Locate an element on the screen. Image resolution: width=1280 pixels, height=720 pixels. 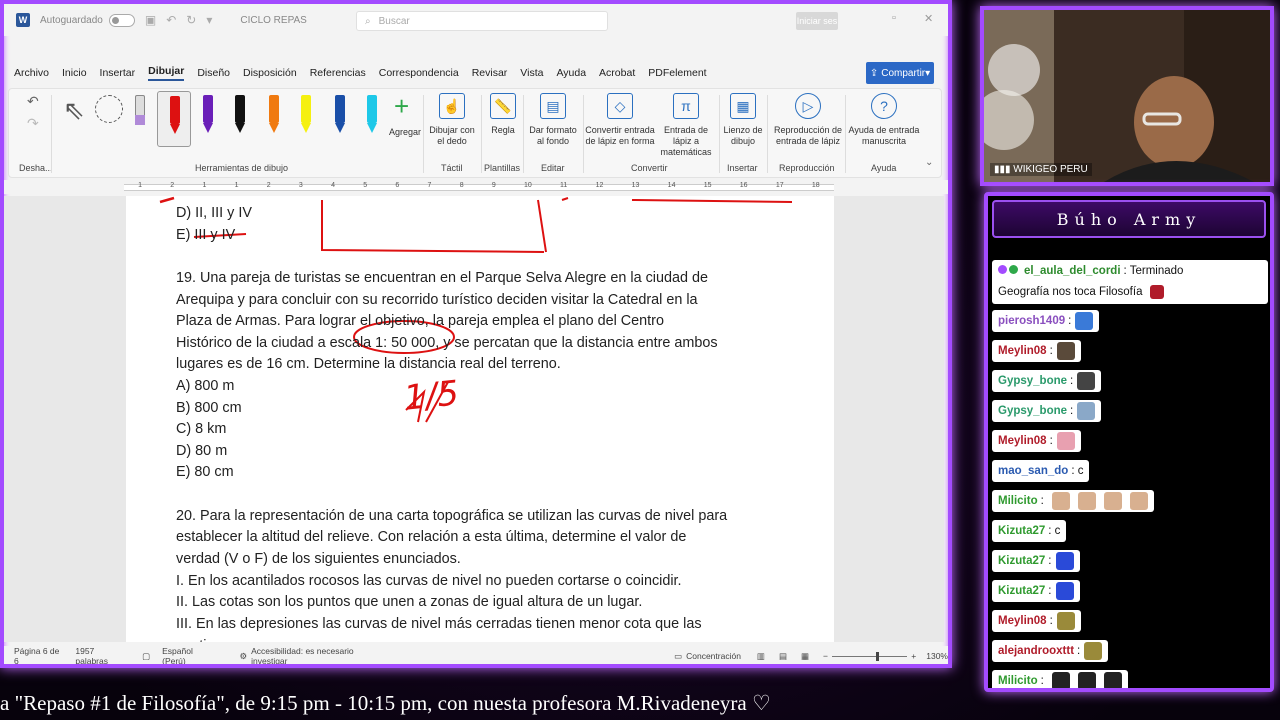
cyan-highlighter-icon is located at coordinates (372, 115).